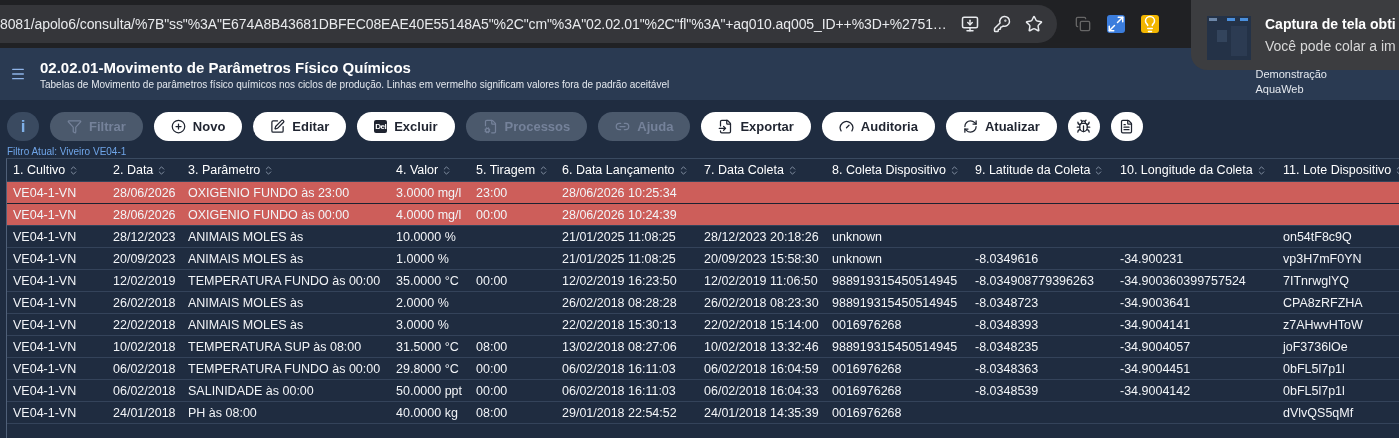 This screenshot has height=438, width=1399. What do you see at coordinates (144, 302) in the screenshot?
I see `table-cell-text: 26/02/2018` at bounding box center [144, 302].